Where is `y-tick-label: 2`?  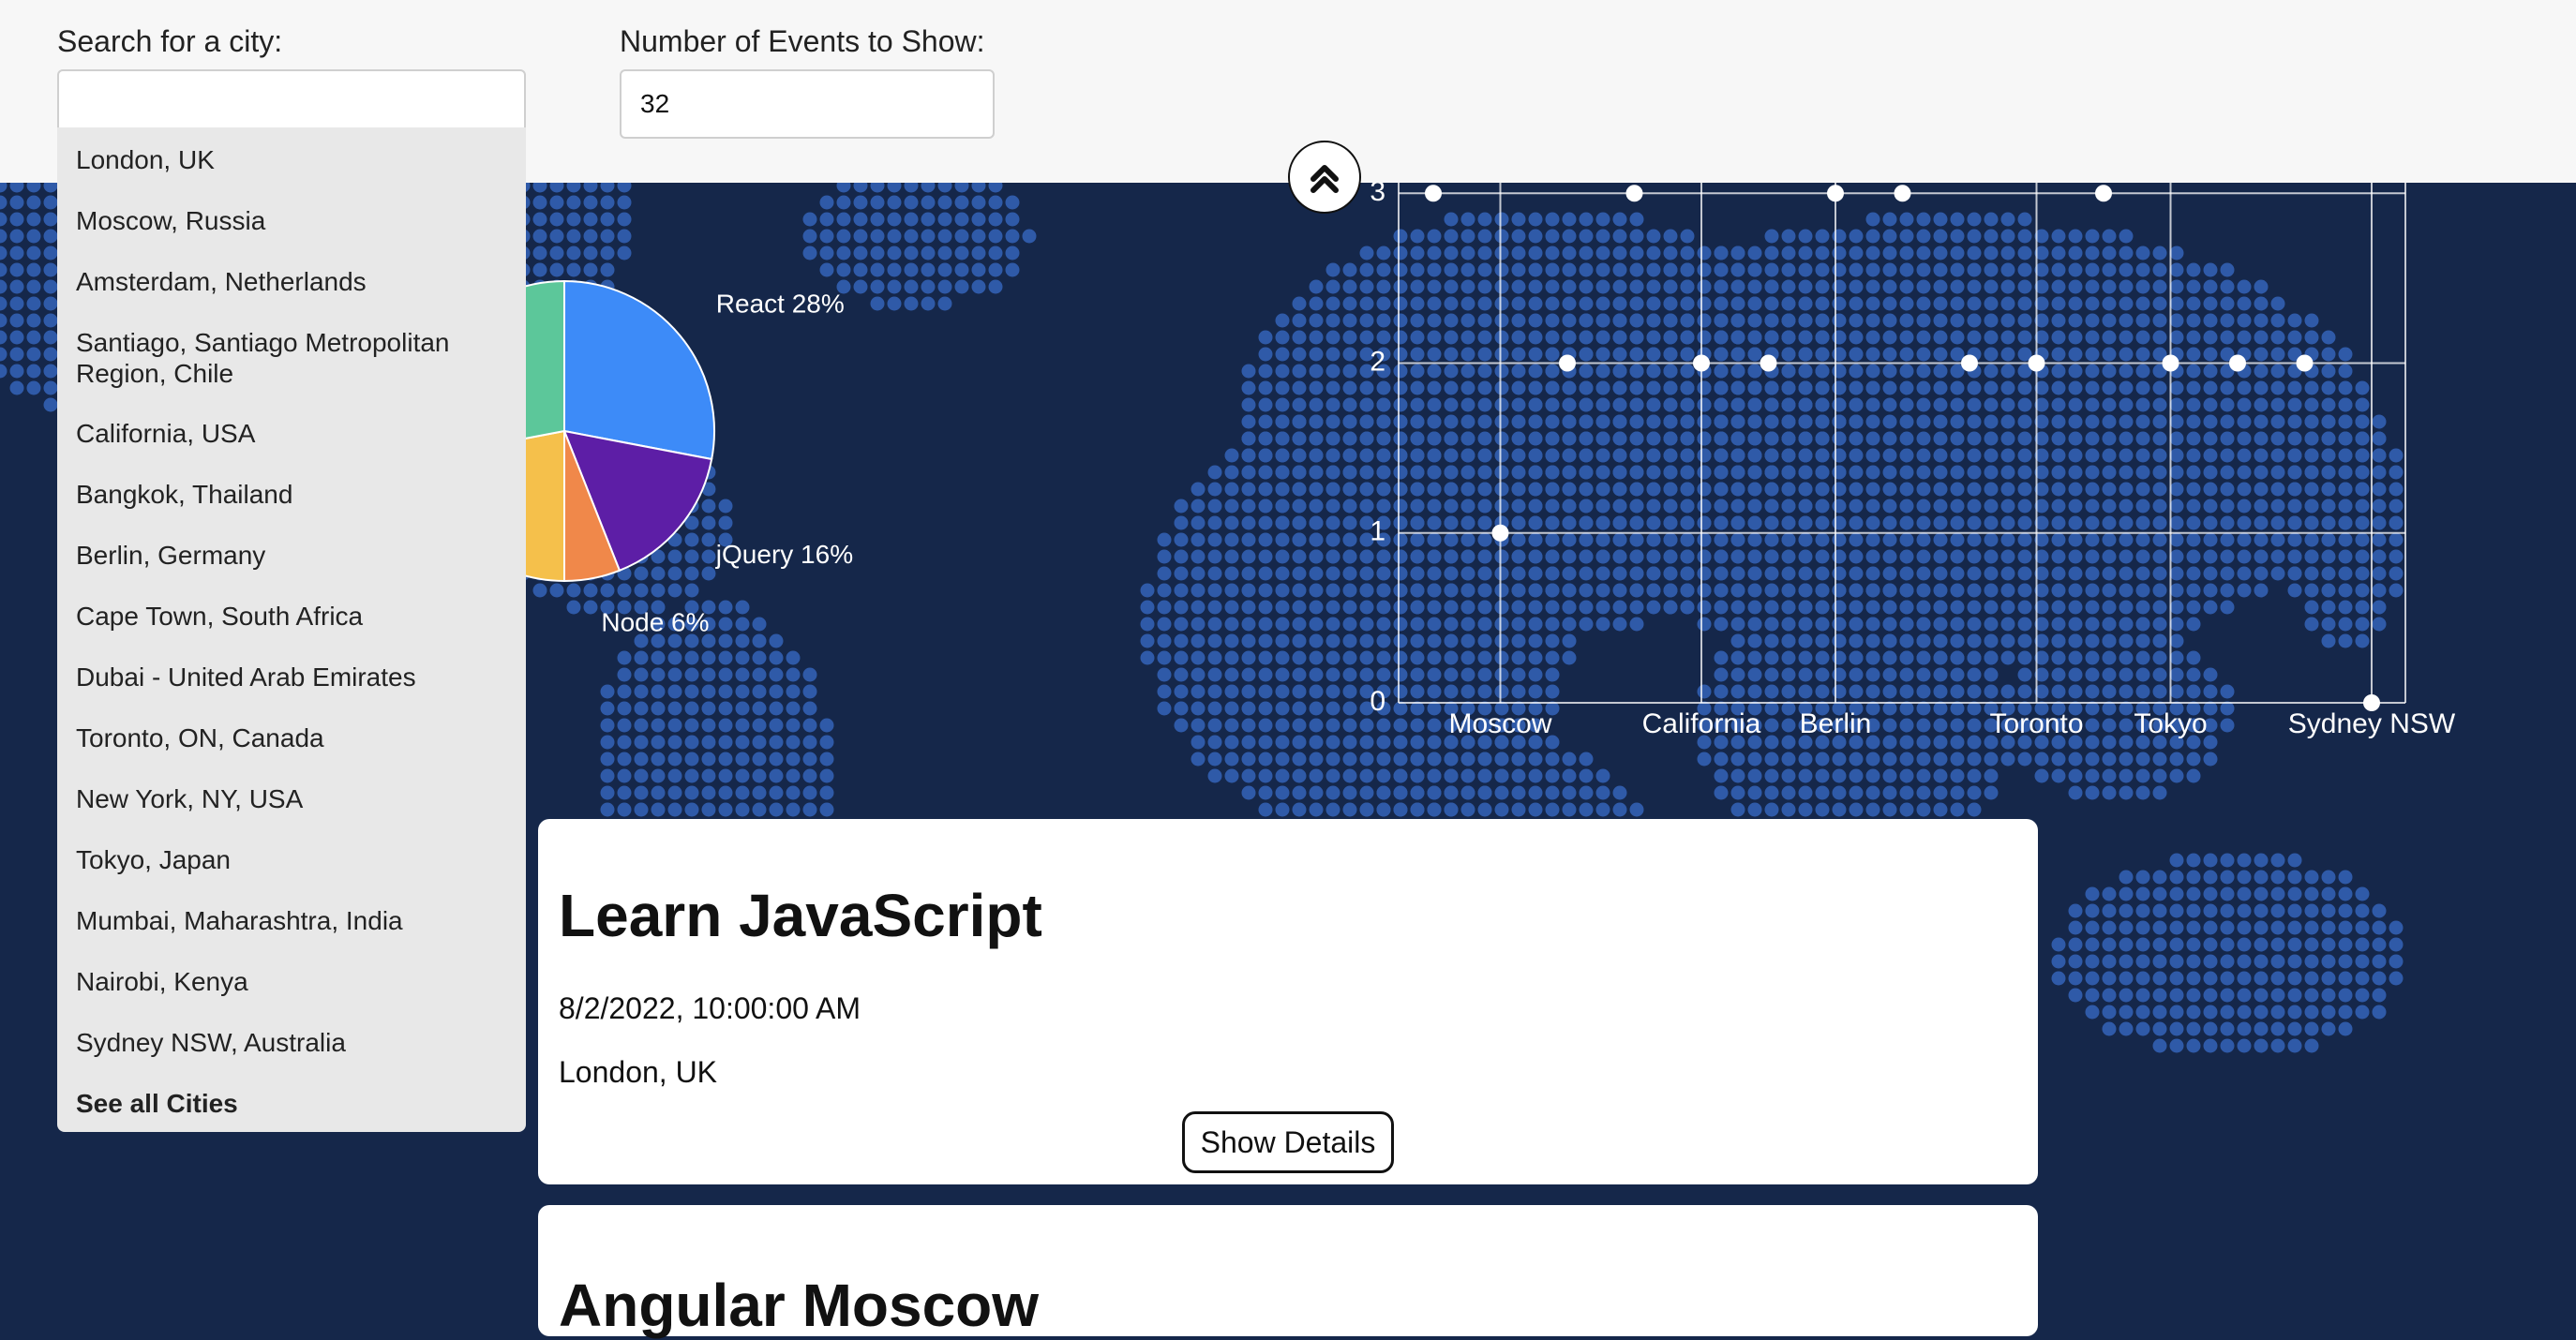 y-tick-label: 2 is located at coordinates (1378, 361).